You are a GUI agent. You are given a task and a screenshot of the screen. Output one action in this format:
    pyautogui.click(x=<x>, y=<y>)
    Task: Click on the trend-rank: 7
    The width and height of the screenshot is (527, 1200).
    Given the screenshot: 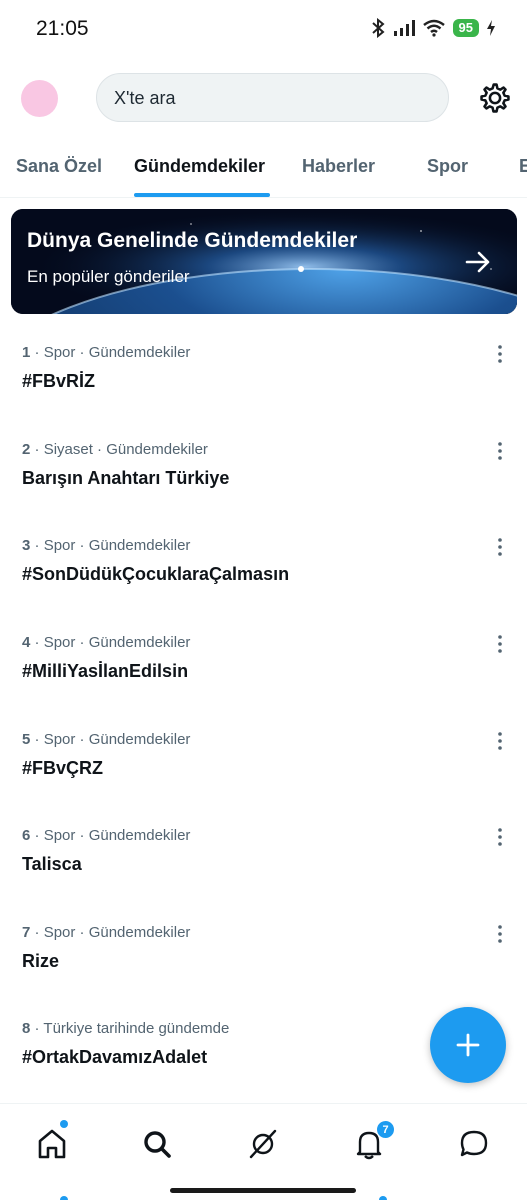 What is the action you would take?
    pyautogui.click(x=26, y=932)
    